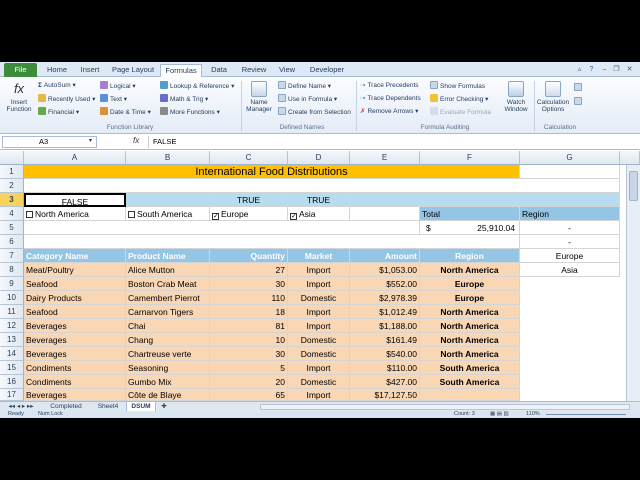 The width and height of the screenshot is (640, 480). I want to click on formula-input: FALSE, so click(393, 142).